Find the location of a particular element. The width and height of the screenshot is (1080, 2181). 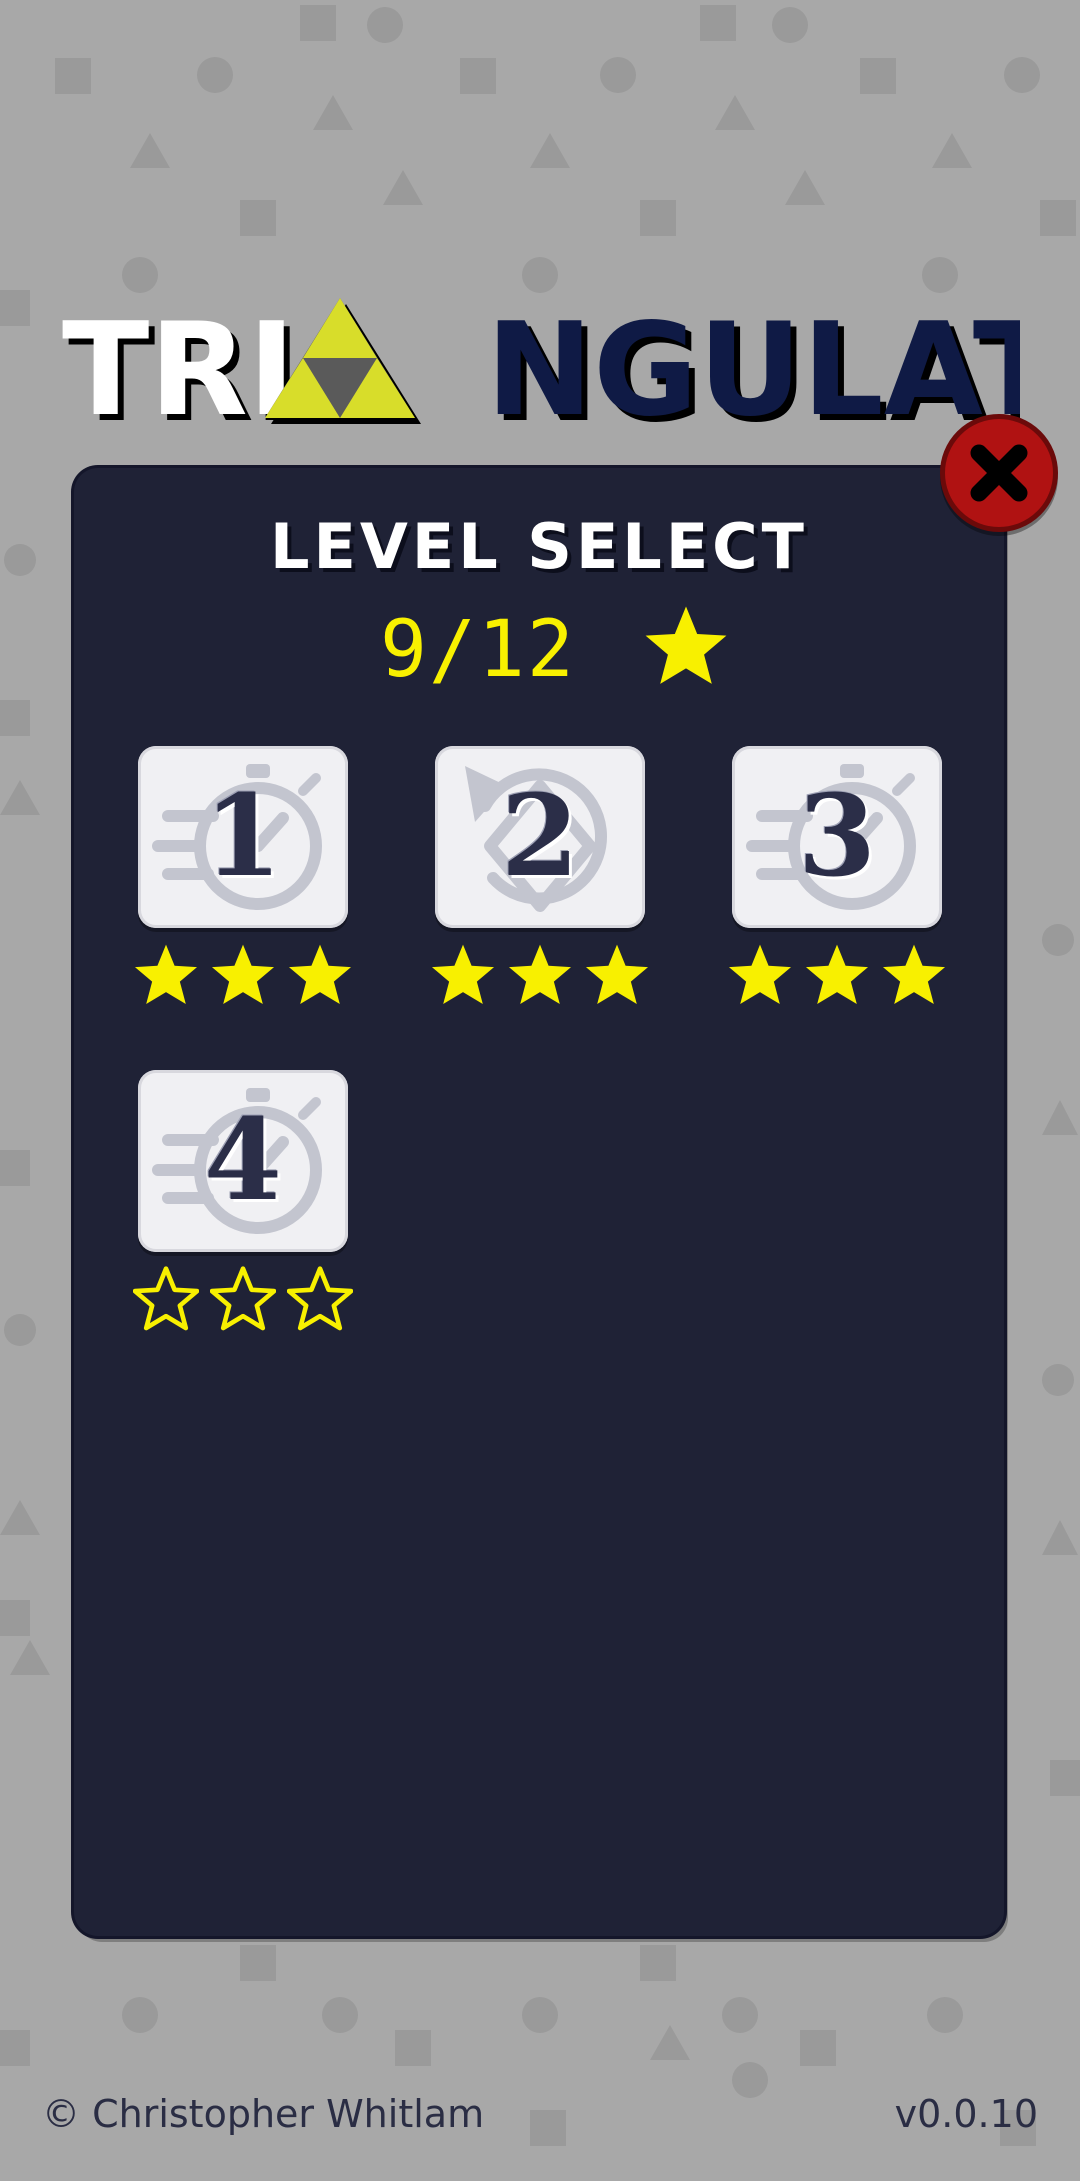

level-3-button: 3 is located at coordinates (837, 837).